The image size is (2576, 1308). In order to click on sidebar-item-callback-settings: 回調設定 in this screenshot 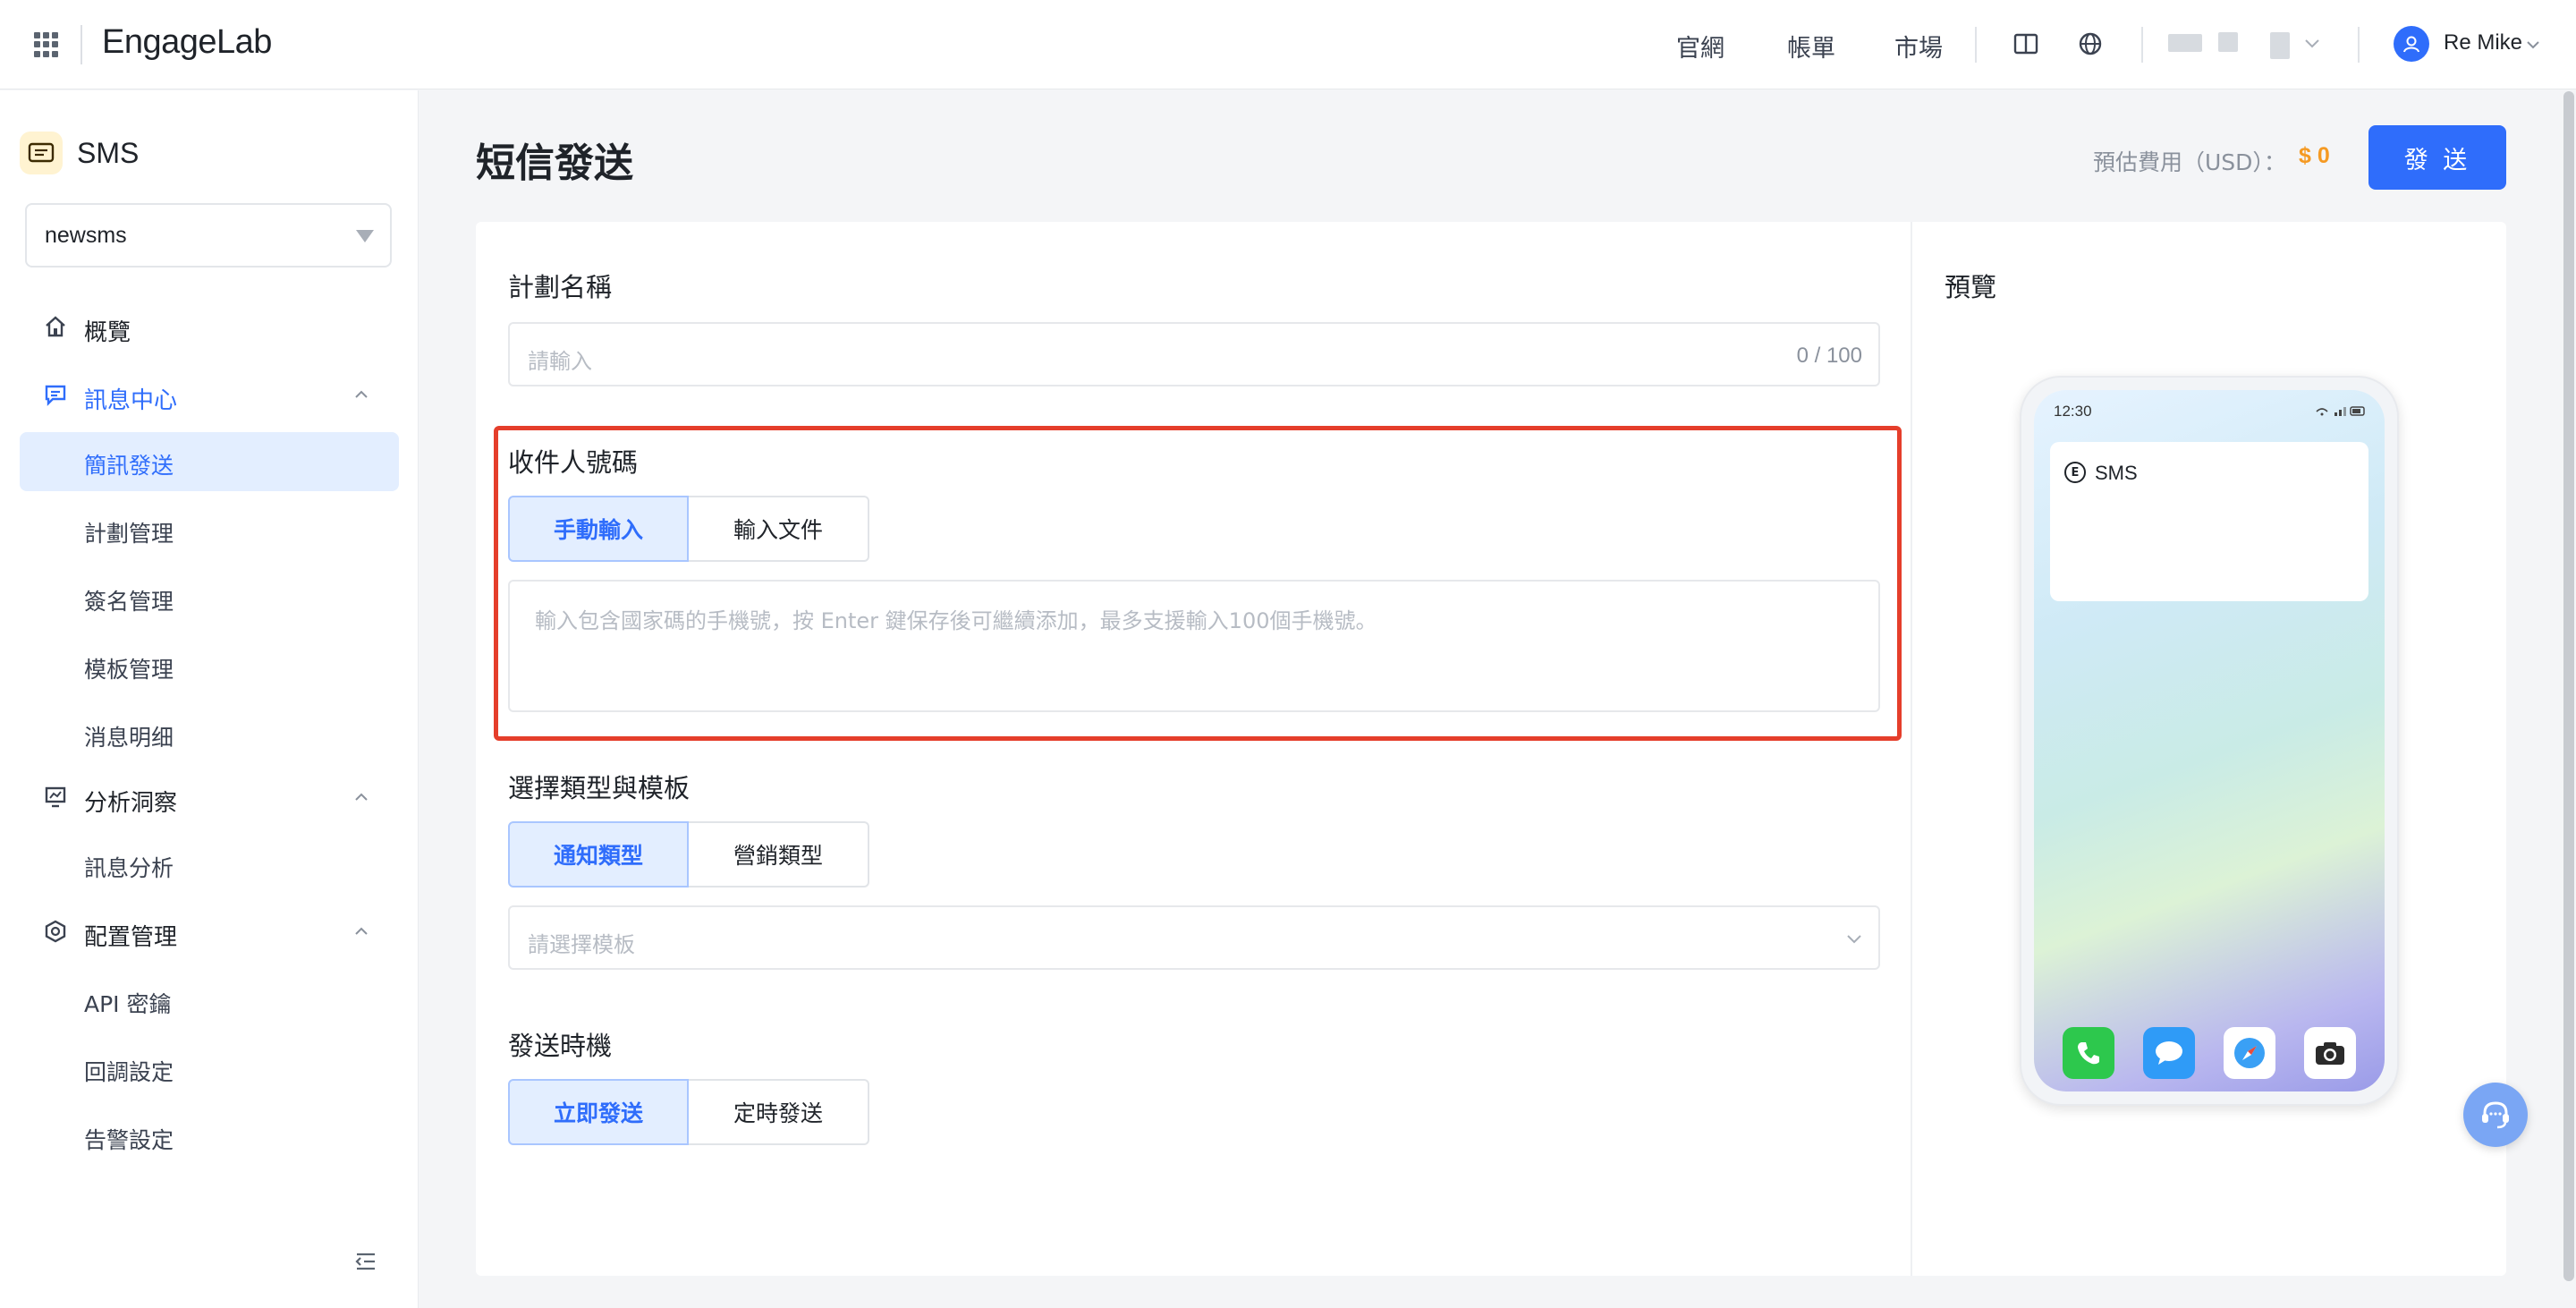, I will do `click(209, 1068)`.